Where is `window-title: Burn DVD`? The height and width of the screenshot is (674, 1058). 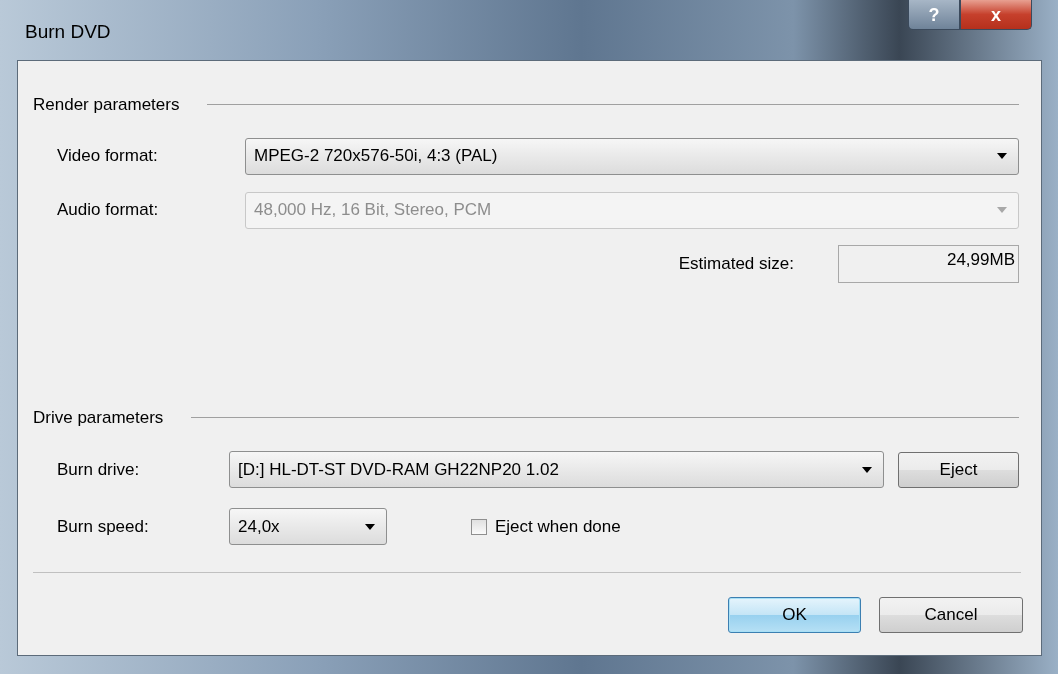 window-title: Burn DVD is located at coordinates (68, 32).